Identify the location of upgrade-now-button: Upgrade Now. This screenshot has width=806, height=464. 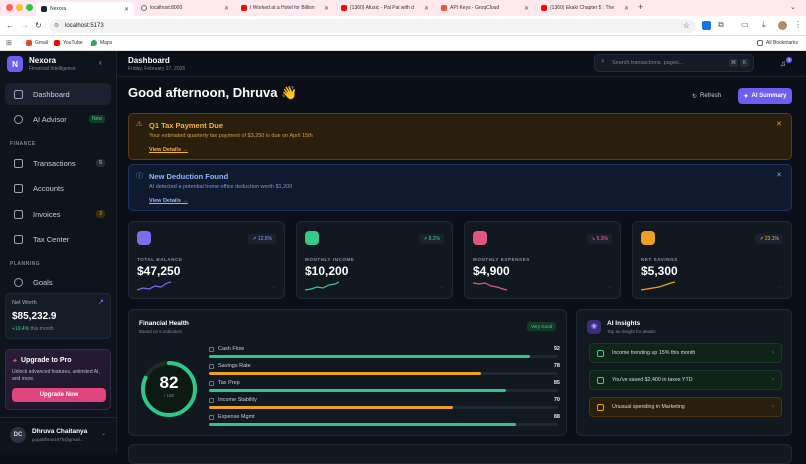
(59, 395).